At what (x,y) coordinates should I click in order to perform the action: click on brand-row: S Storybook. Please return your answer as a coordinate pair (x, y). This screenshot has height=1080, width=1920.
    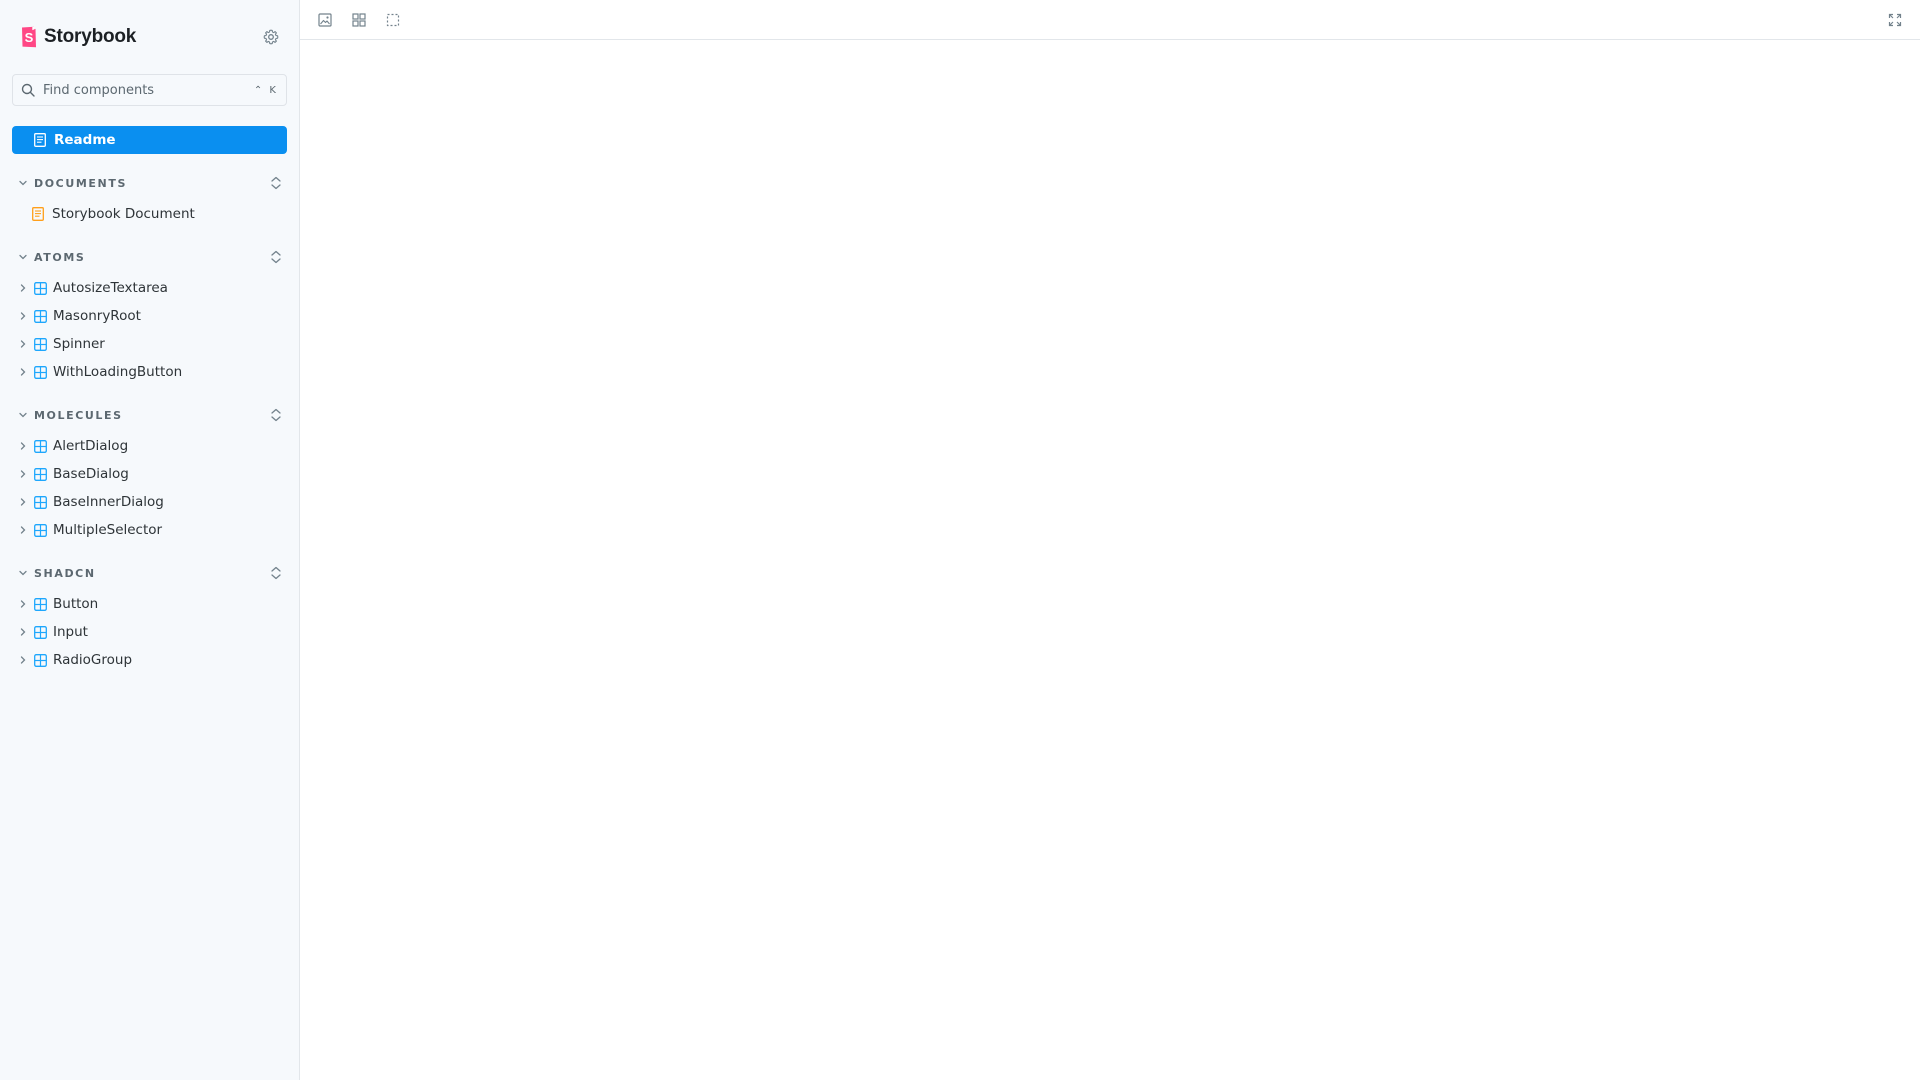
    Looking at the image, I should click on (149, 37).